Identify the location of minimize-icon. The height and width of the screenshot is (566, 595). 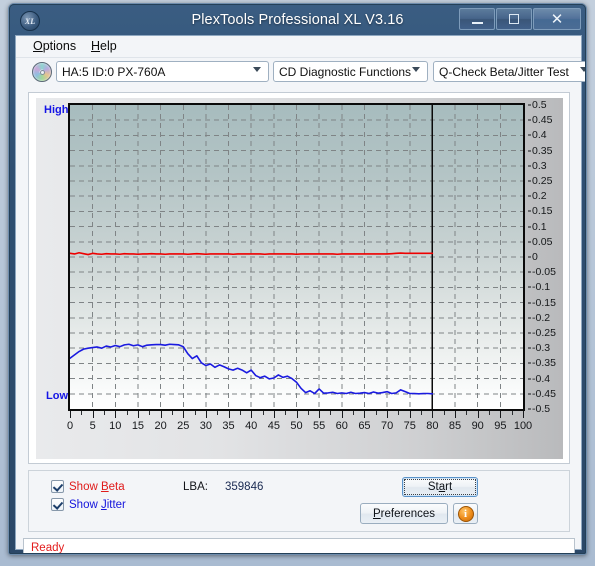
(477, 22).